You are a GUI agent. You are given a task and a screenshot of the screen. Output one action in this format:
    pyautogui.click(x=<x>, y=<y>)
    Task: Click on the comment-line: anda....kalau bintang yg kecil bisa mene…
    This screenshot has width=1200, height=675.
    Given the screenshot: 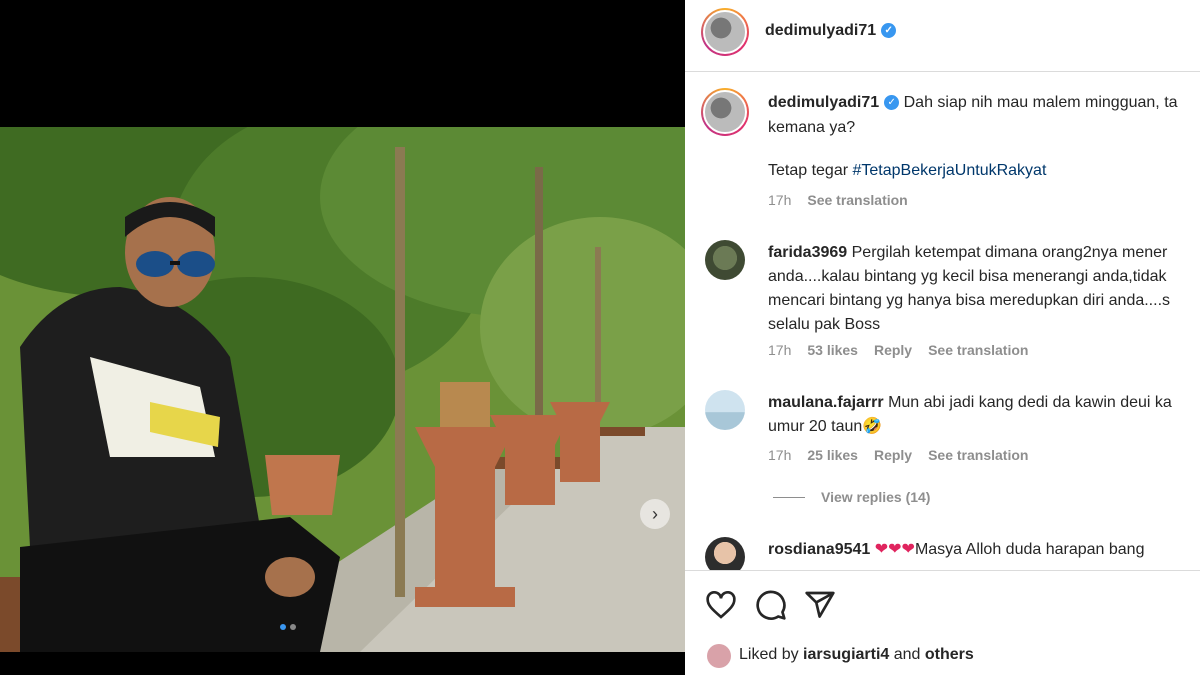 What is the action you would take?
    pyautogui.click(x=967, y=276)
    